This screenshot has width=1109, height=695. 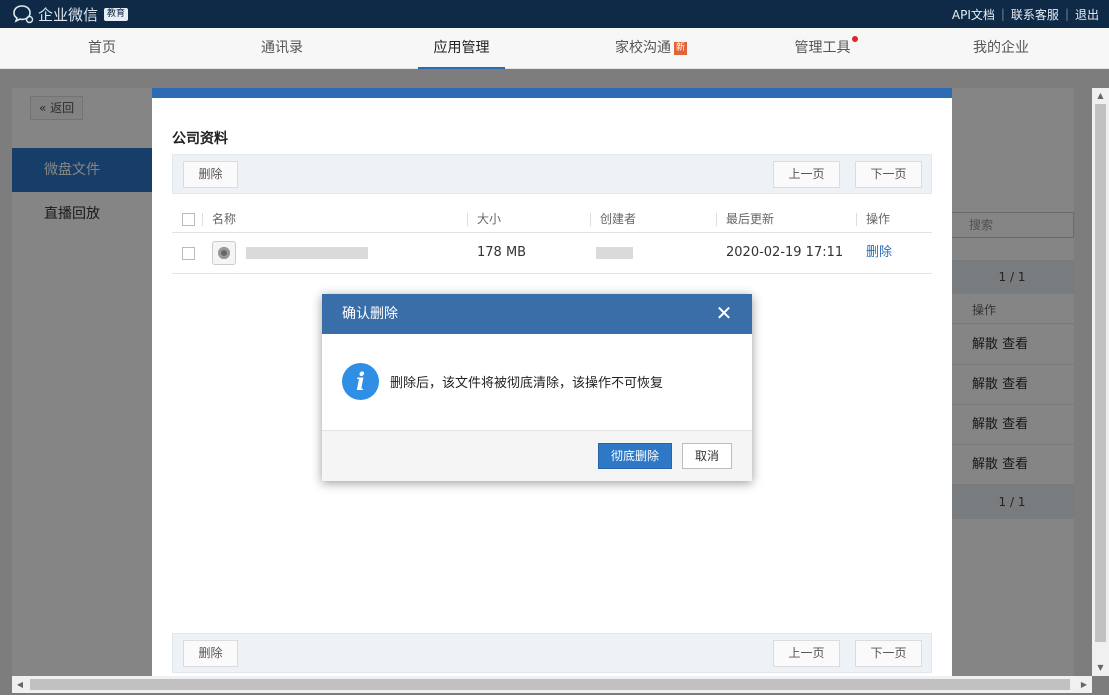 What do you see at coordinates (1100, 96) in the screenshot?
I see `scroll-up-icon: ▲` at bounding box center [1100, 96].